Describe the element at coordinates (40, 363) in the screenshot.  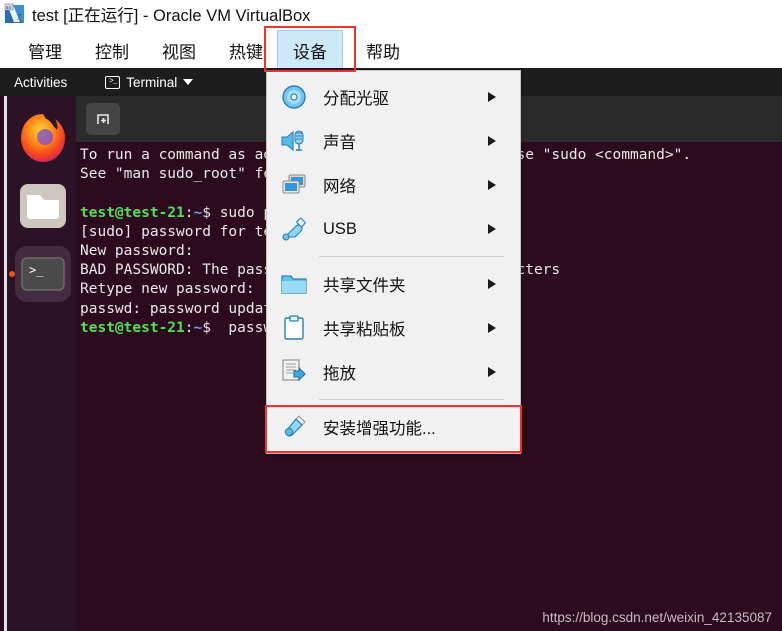
I see `ubuntu-dock: >_` at that location.